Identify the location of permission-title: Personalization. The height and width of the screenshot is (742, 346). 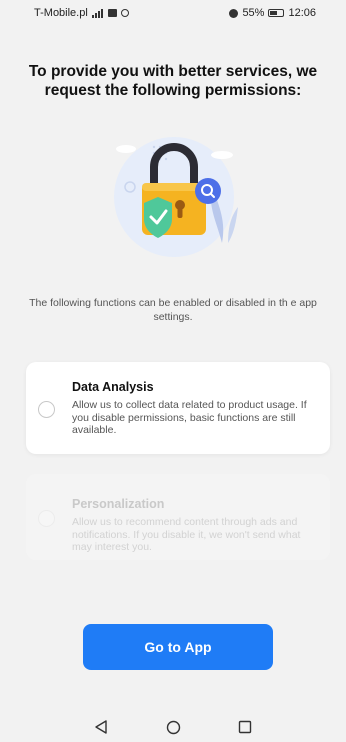
(118, 504).